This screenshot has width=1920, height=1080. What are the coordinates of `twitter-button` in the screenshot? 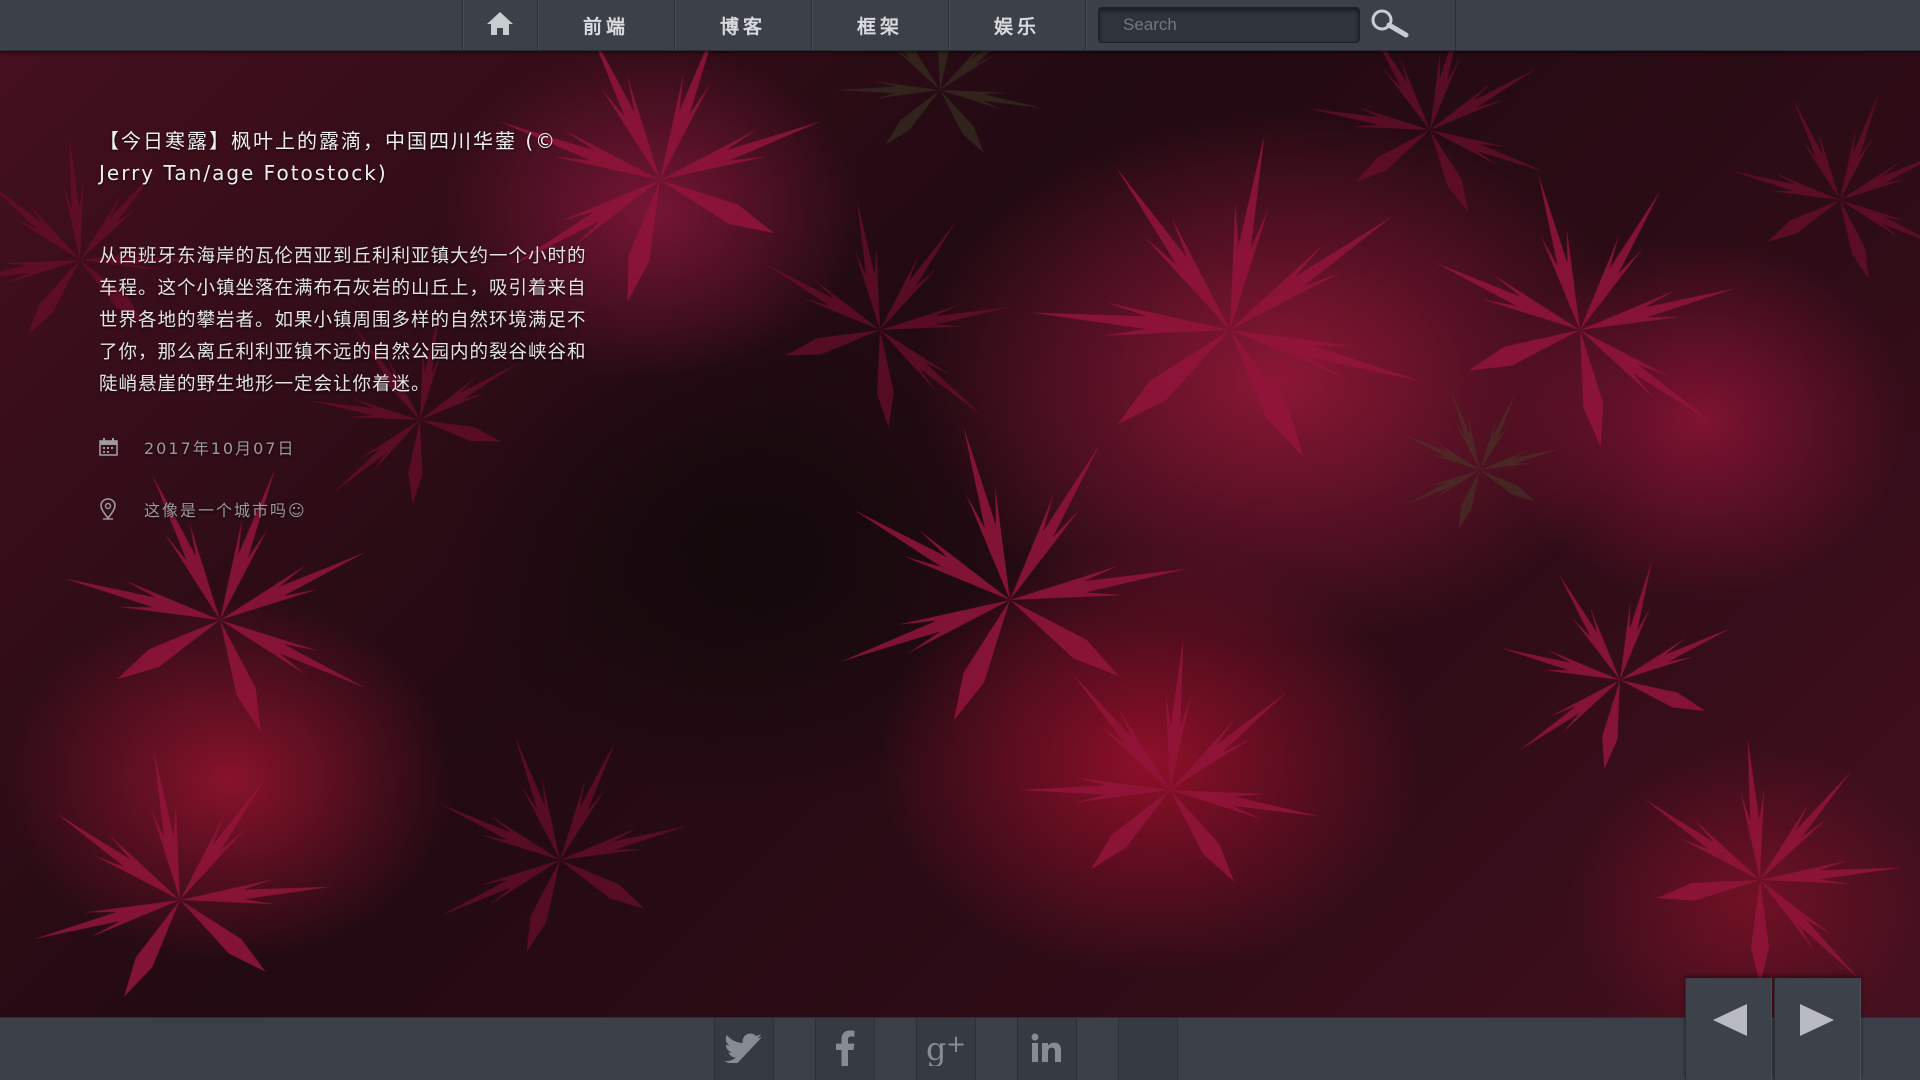 It's located at (744, 1049).